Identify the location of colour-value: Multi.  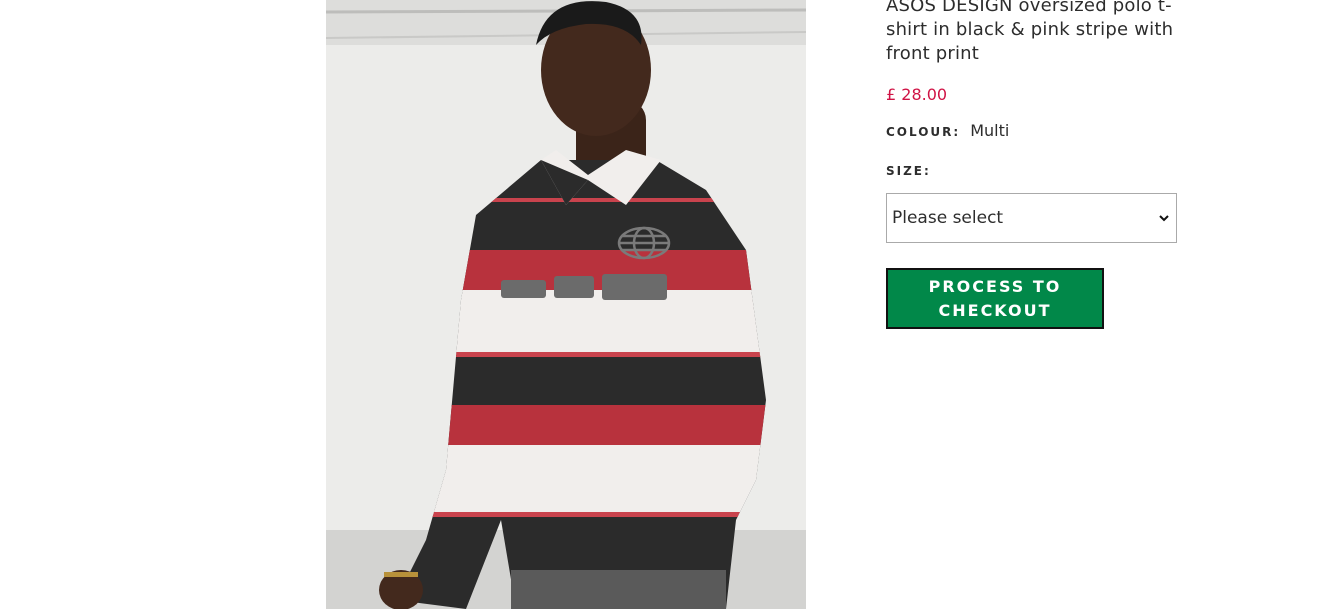
(990, 130).